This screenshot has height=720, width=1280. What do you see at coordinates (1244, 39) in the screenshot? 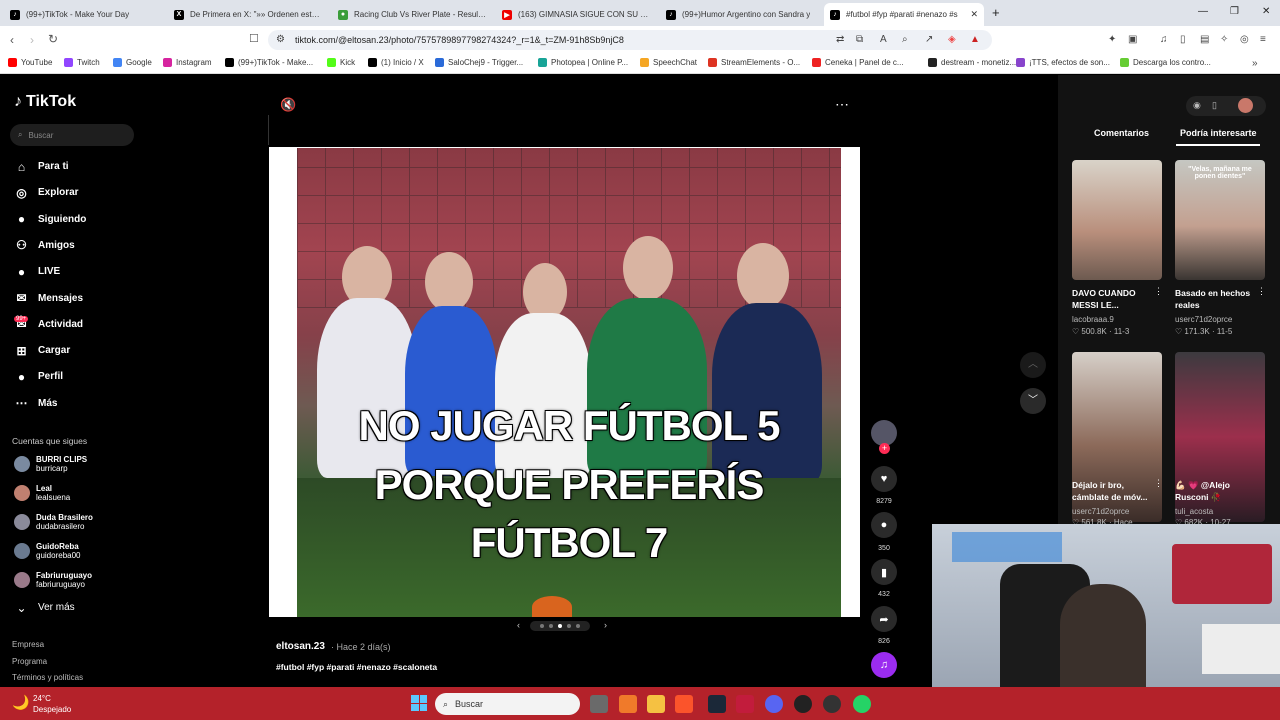
I see `vpn-icon: ◎` at bounding box center [1244, 39].